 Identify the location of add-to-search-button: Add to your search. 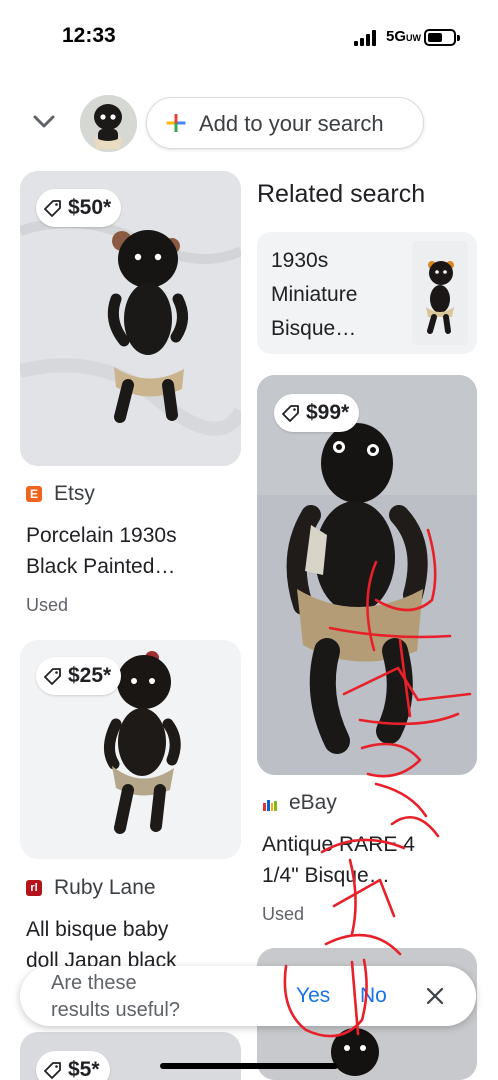
(285, 123).